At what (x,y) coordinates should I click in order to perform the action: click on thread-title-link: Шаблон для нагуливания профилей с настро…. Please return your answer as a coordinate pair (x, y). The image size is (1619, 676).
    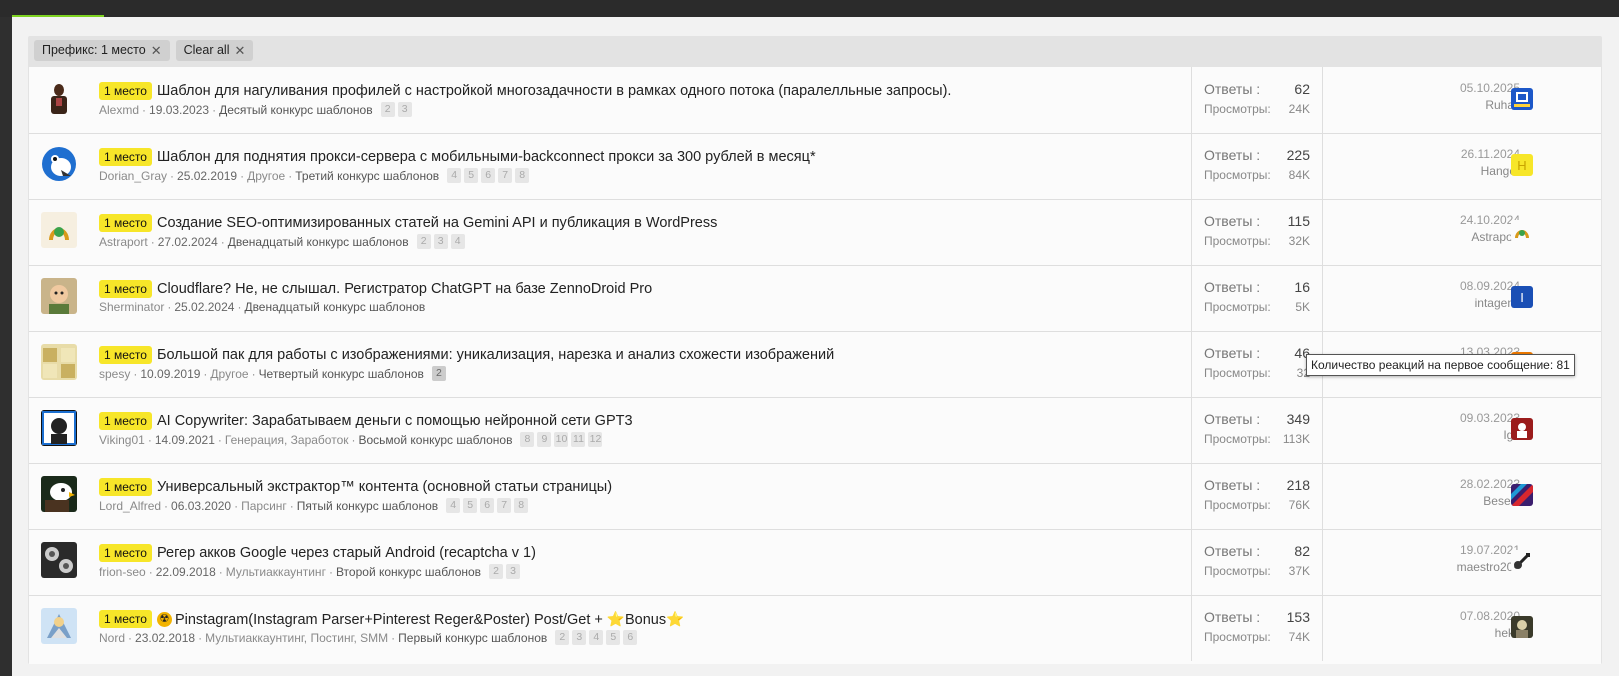
    Looking at the image, I should click on (554, 91).